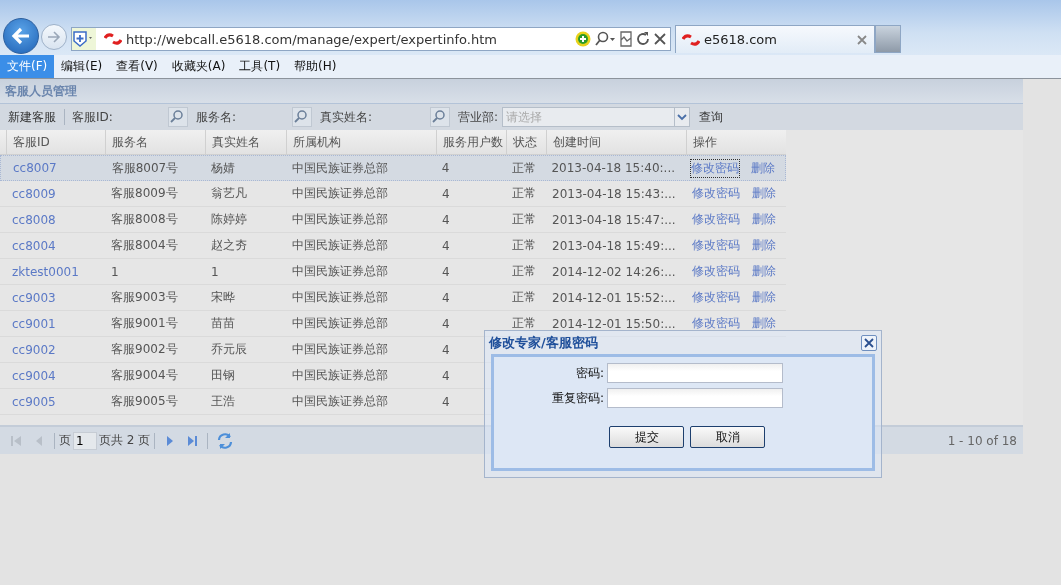  Describe the element at coordinates (155, 142) in the screenshot. I see `column-header: 服务名` at that location.